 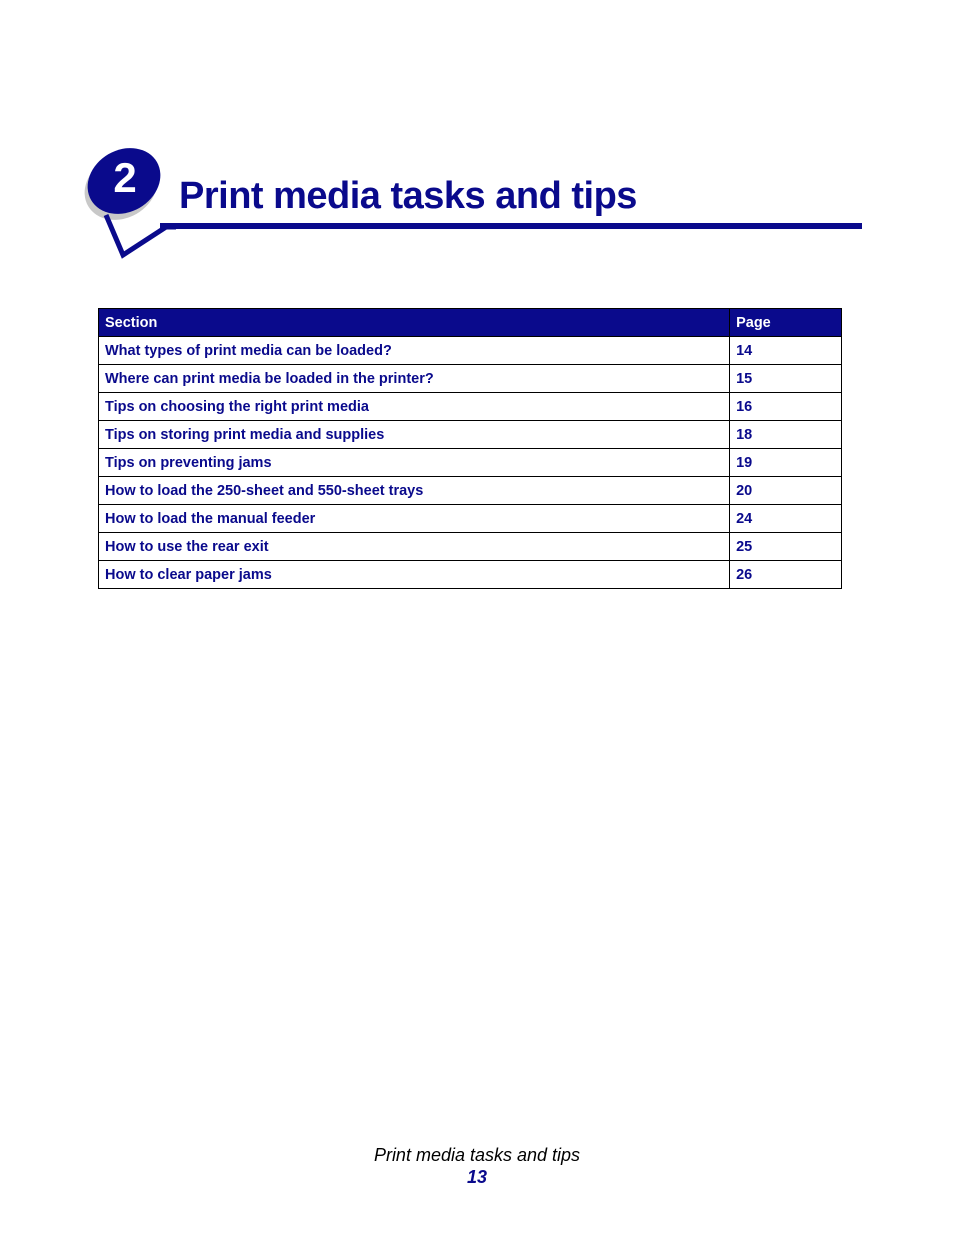 I want to click on page-link: 15, so click(x=744, y=379).